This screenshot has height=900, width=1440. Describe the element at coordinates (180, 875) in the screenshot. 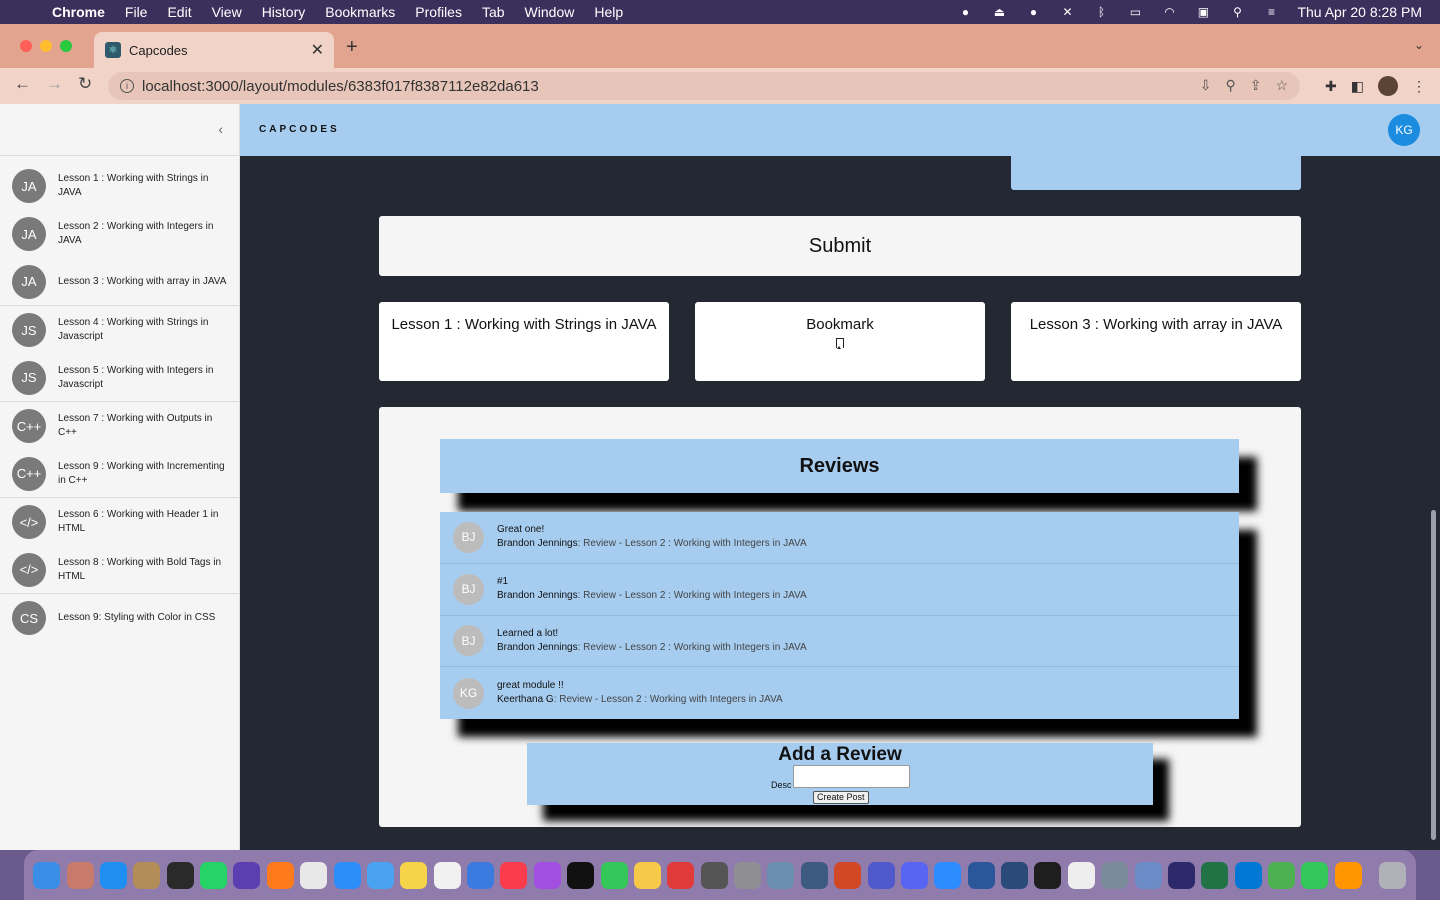

I see `voice-memos-dock-icon` at that location.